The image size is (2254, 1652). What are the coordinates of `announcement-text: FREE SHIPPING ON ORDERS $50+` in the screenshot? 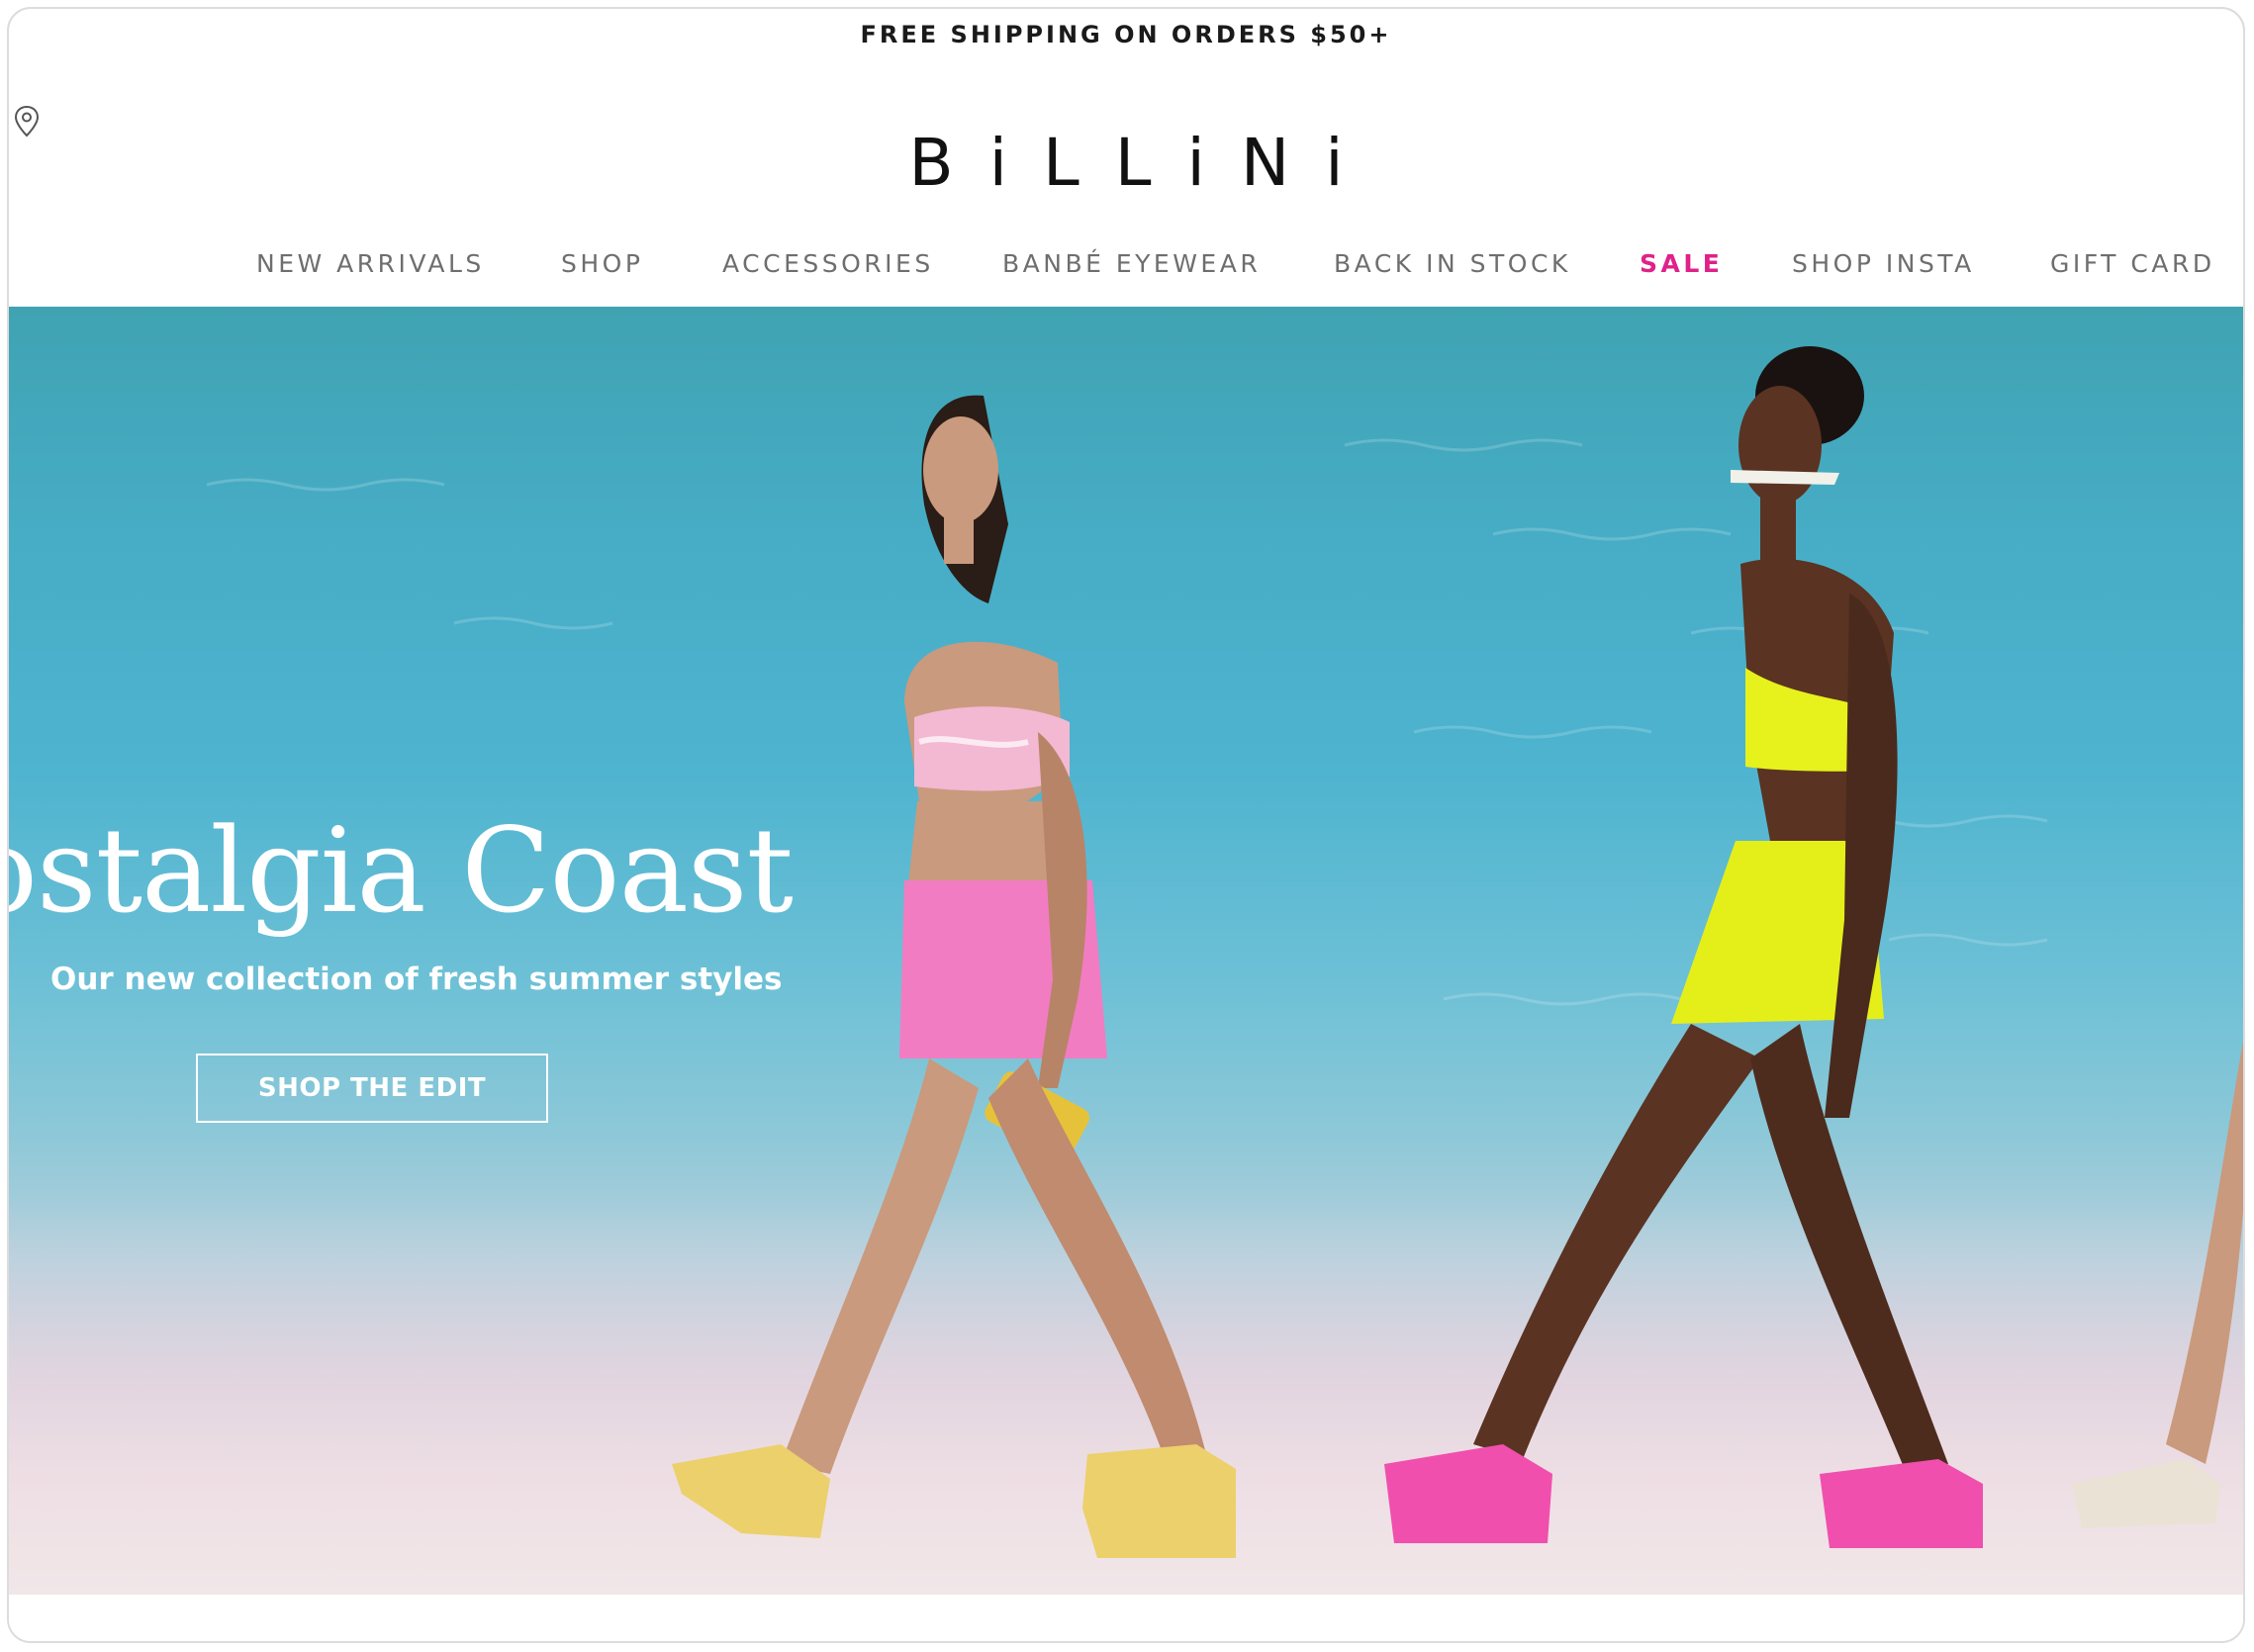 It's located at (1126, 35).